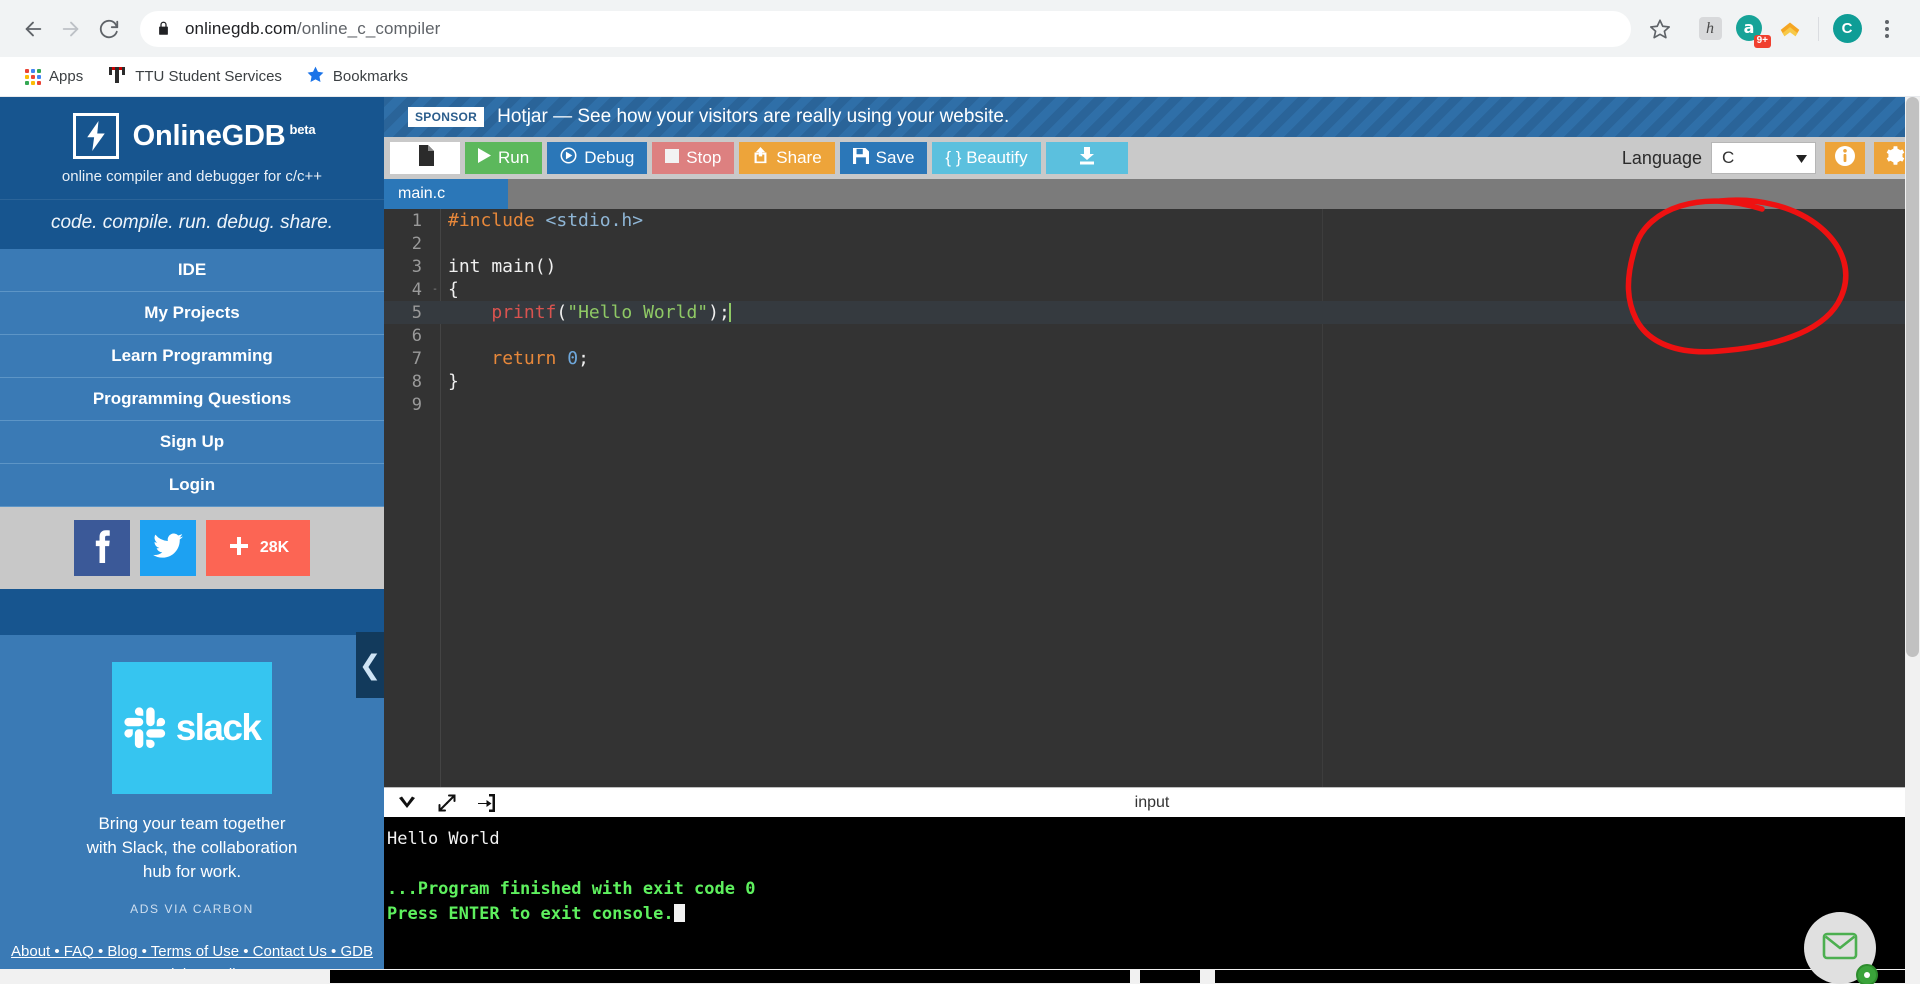  Describe the element at coordinates (530, 914) in the screenshot. I see `console-prompt-text: Press ENTER to exit console.` at that location.